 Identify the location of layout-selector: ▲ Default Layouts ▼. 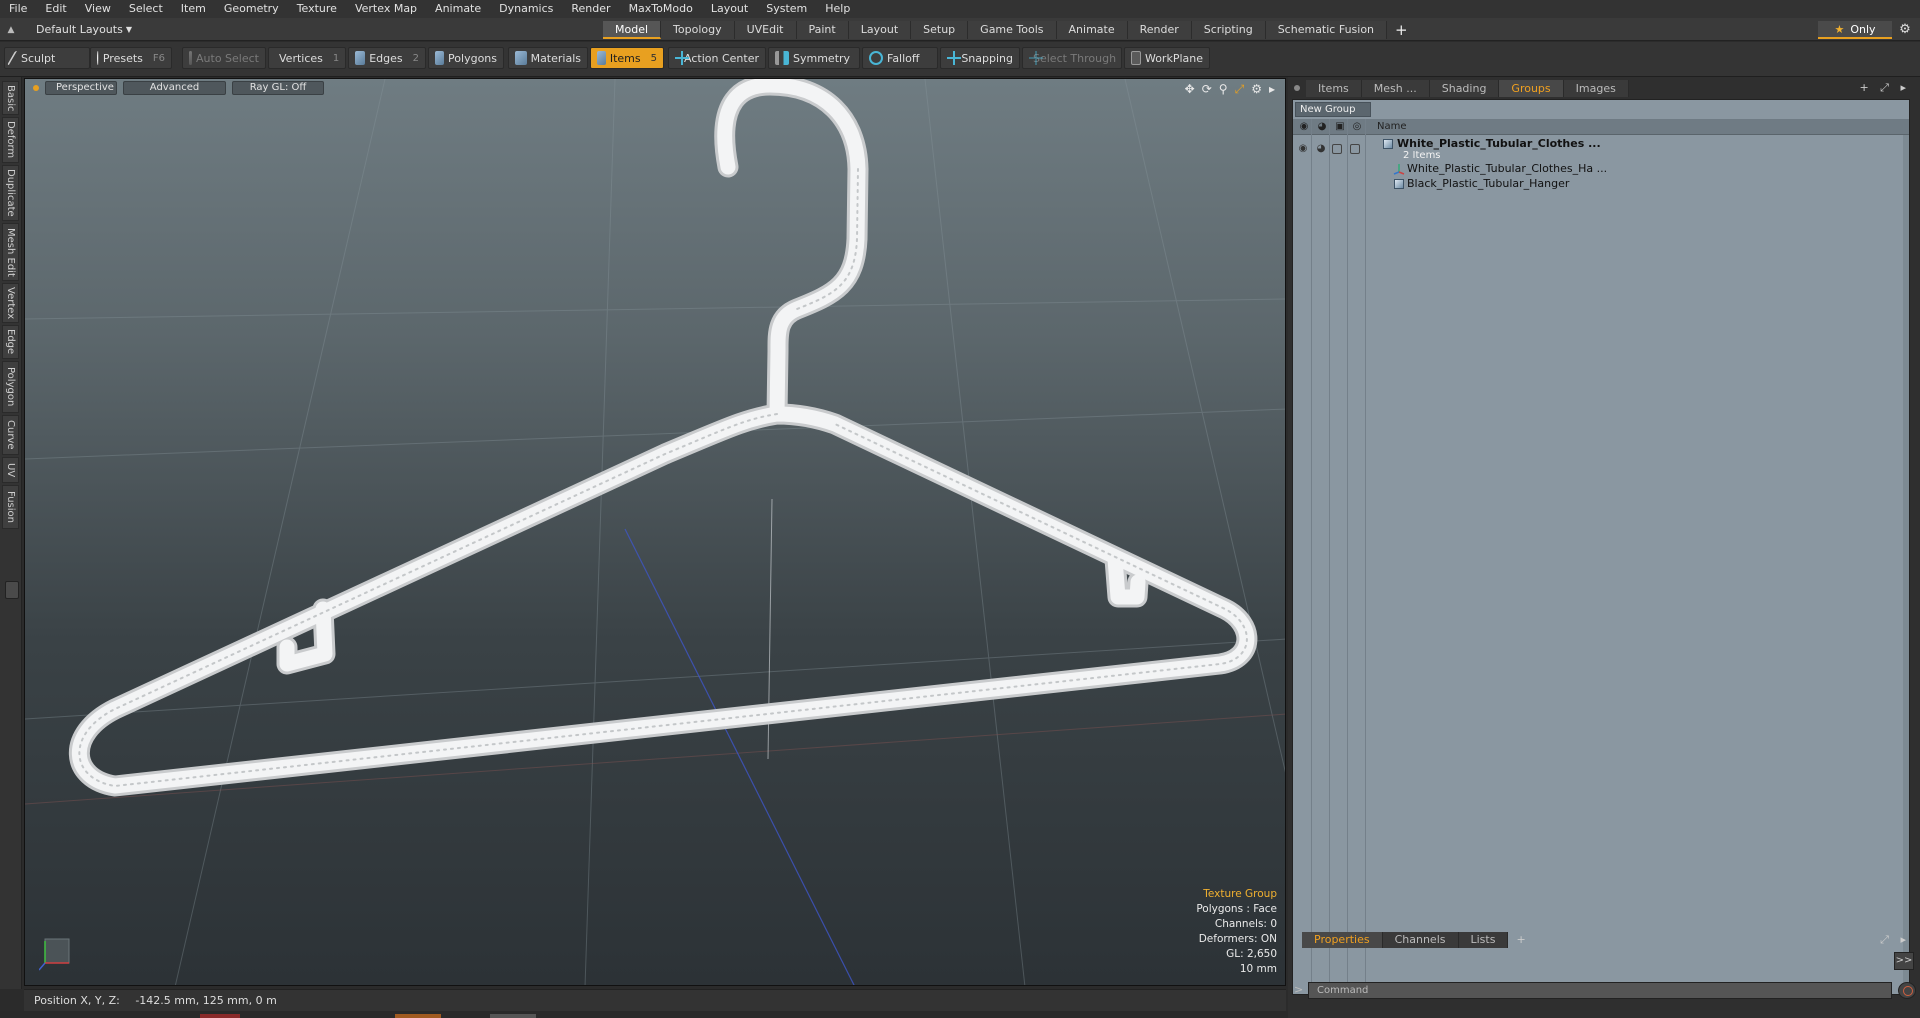
(68, 29).